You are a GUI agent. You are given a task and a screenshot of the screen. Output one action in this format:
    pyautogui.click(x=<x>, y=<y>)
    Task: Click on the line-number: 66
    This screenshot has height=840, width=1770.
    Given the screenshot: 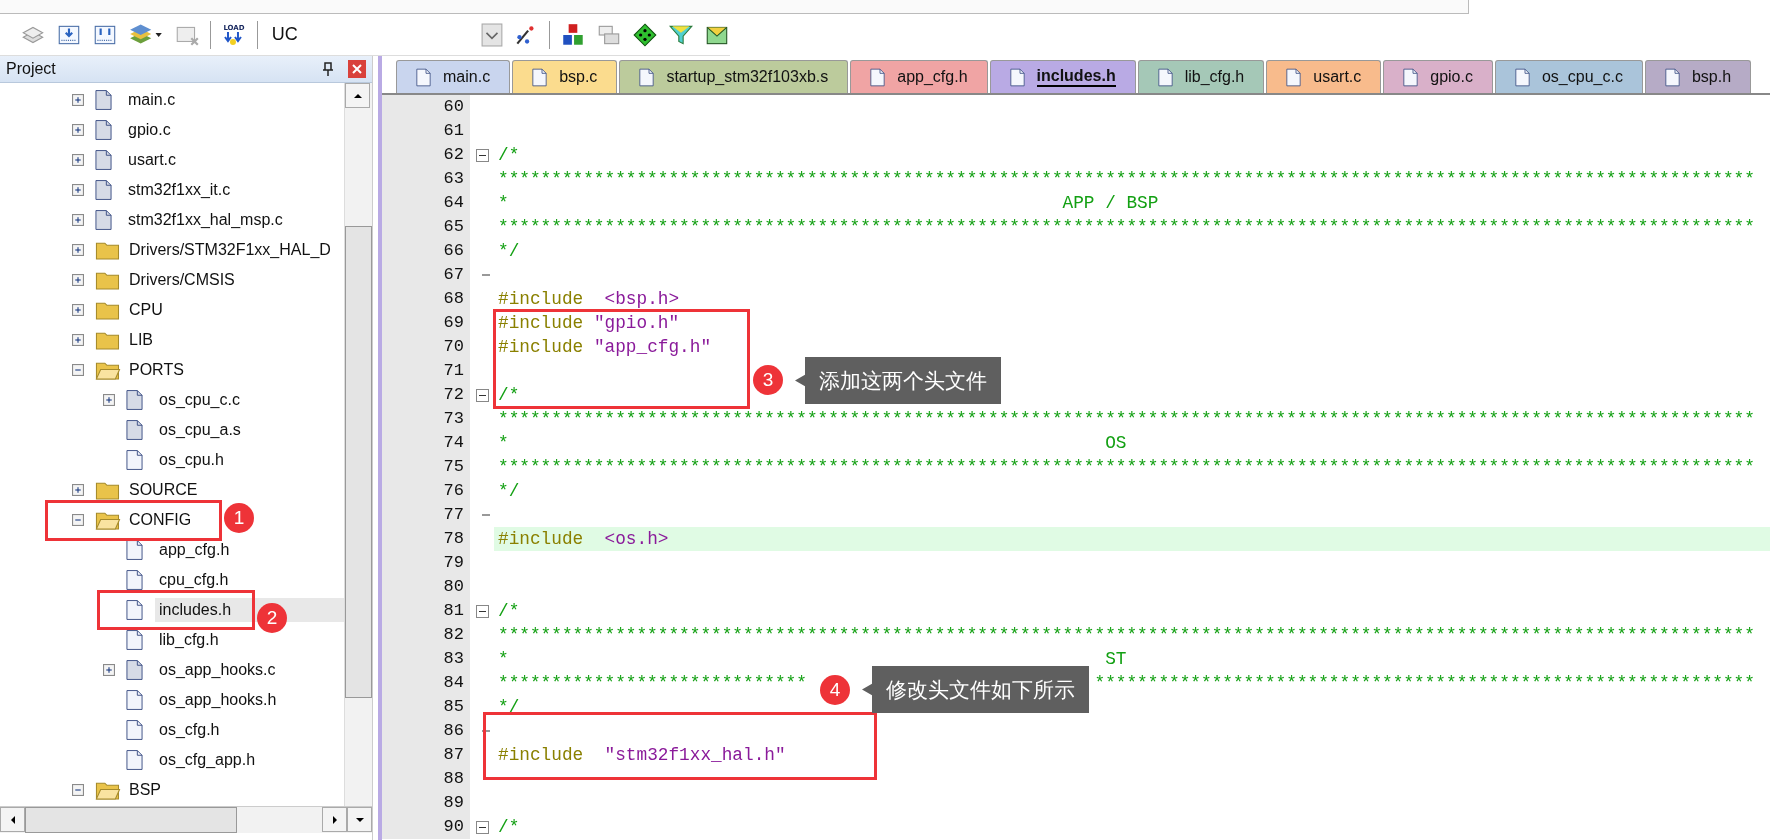 What is the action you would take?
    pyautogui.click(x=426, y=251)
    